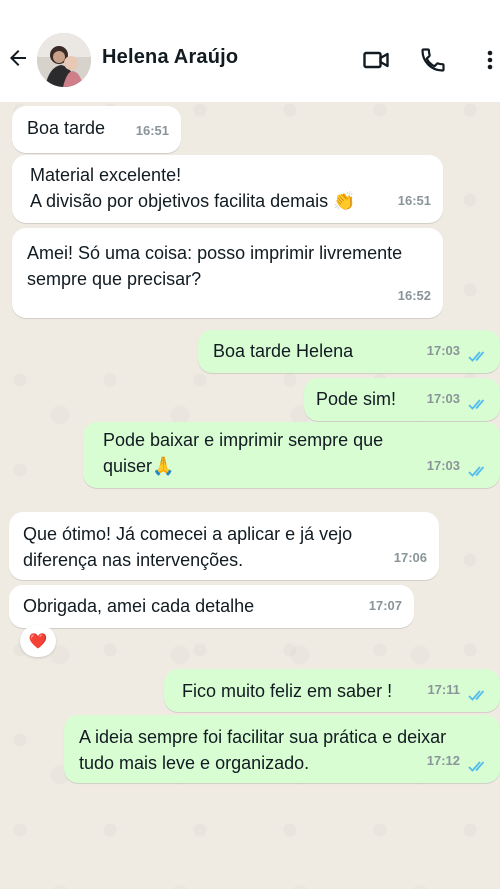  I want to click on message-bubble-incoming: Obrigada, amei cada detalhe 17:07, so click(211, 606).